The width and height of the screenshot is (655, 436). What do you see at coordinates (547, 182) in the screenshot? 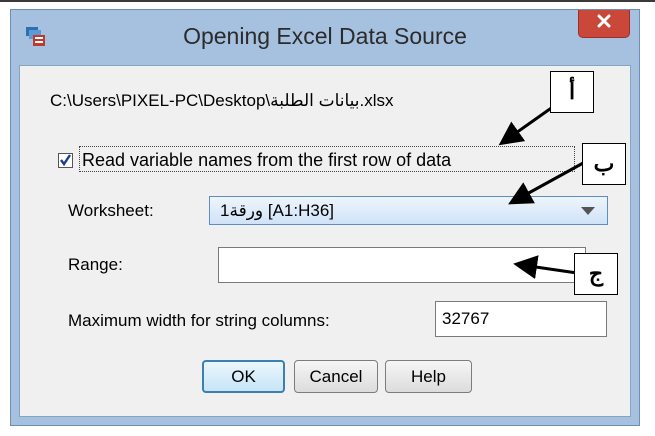
I see `arrow-to-worksheet` at bounding box center [547, 182].